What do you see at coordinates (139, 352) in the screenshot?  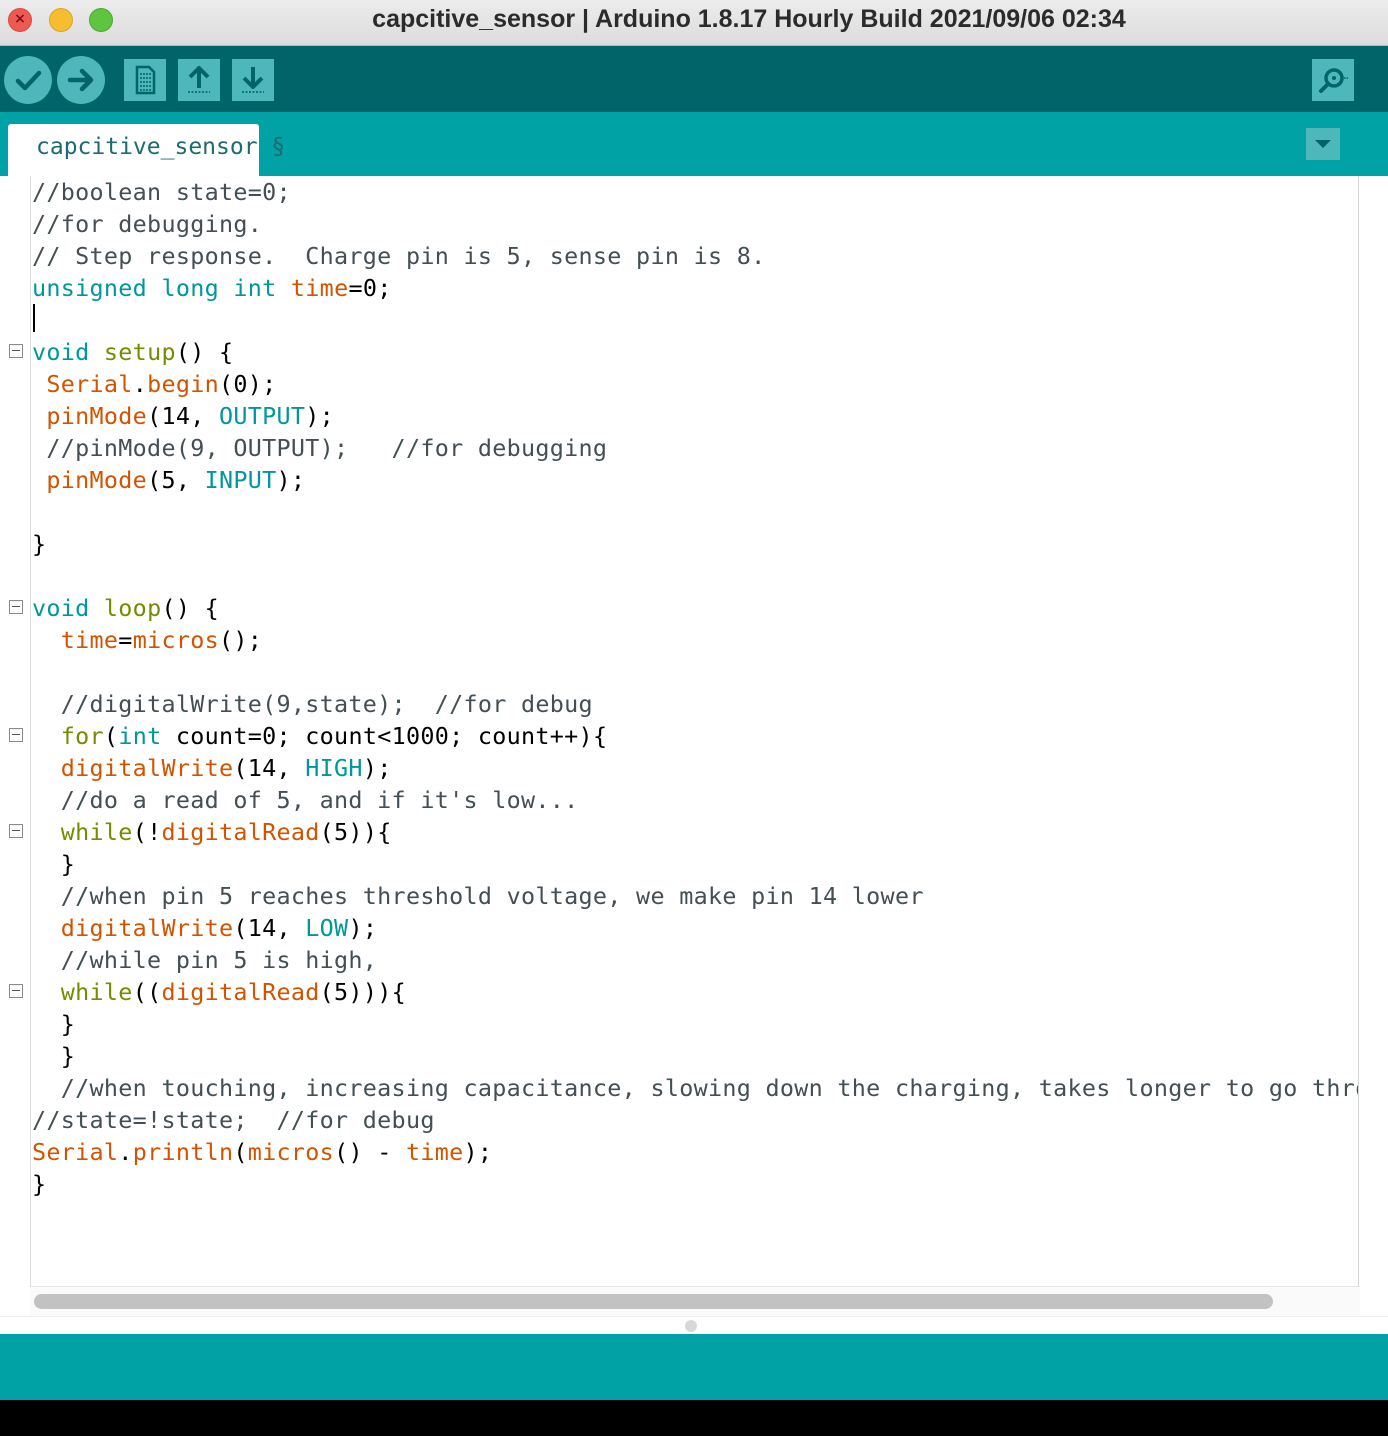 I see `code-token: setup` at bounding box center [139, 352].